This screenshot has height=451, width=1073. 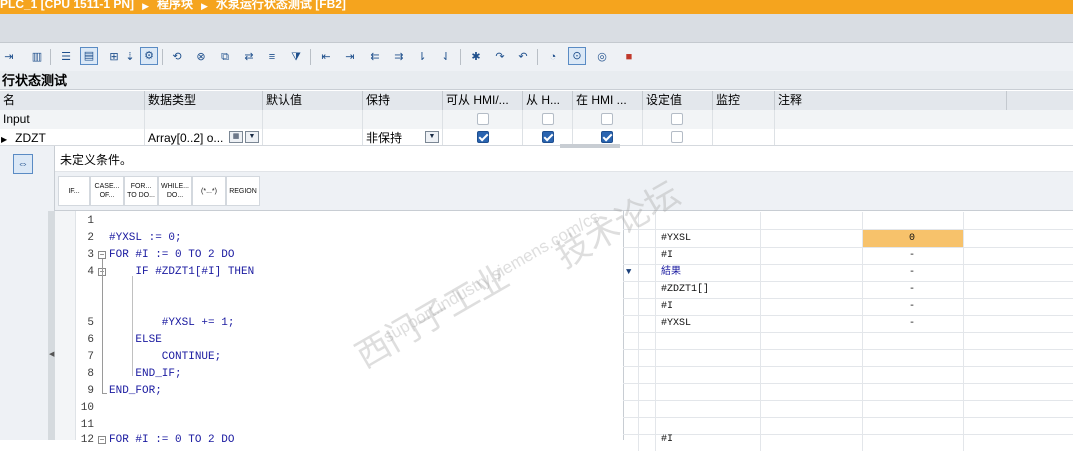 I want to click on comment-icon: ⇇, so click(x=375, y=57).